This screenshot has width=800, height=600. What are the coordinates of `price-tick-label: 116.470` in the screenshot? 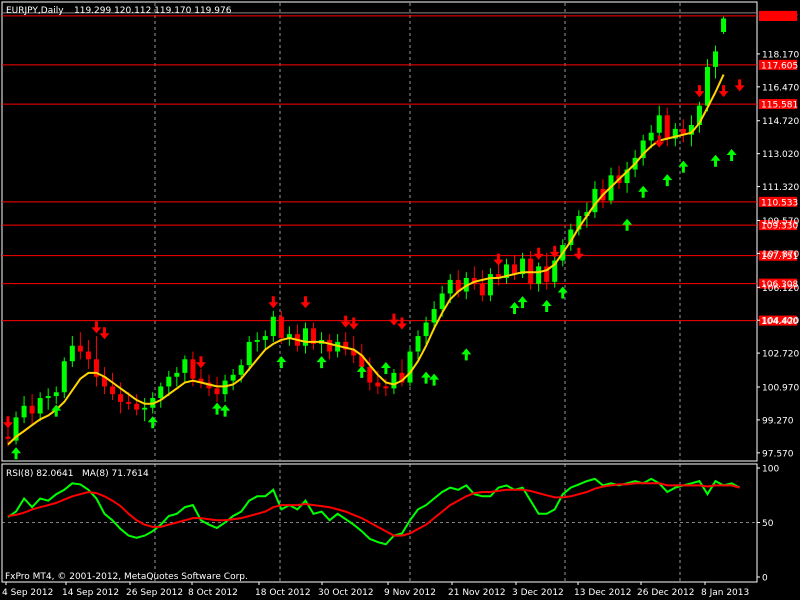 It's located at (780, 88).